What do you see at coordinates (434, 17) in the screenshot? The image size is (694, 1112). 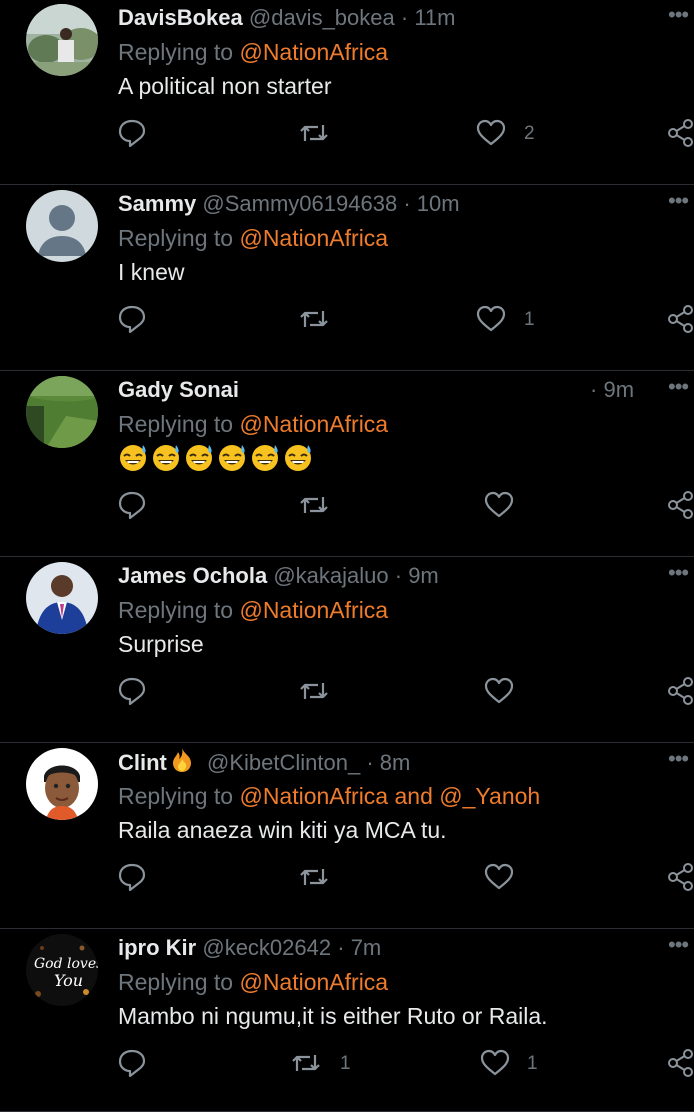 I see `timestamp: 11m` at bounding box center [434, 17].